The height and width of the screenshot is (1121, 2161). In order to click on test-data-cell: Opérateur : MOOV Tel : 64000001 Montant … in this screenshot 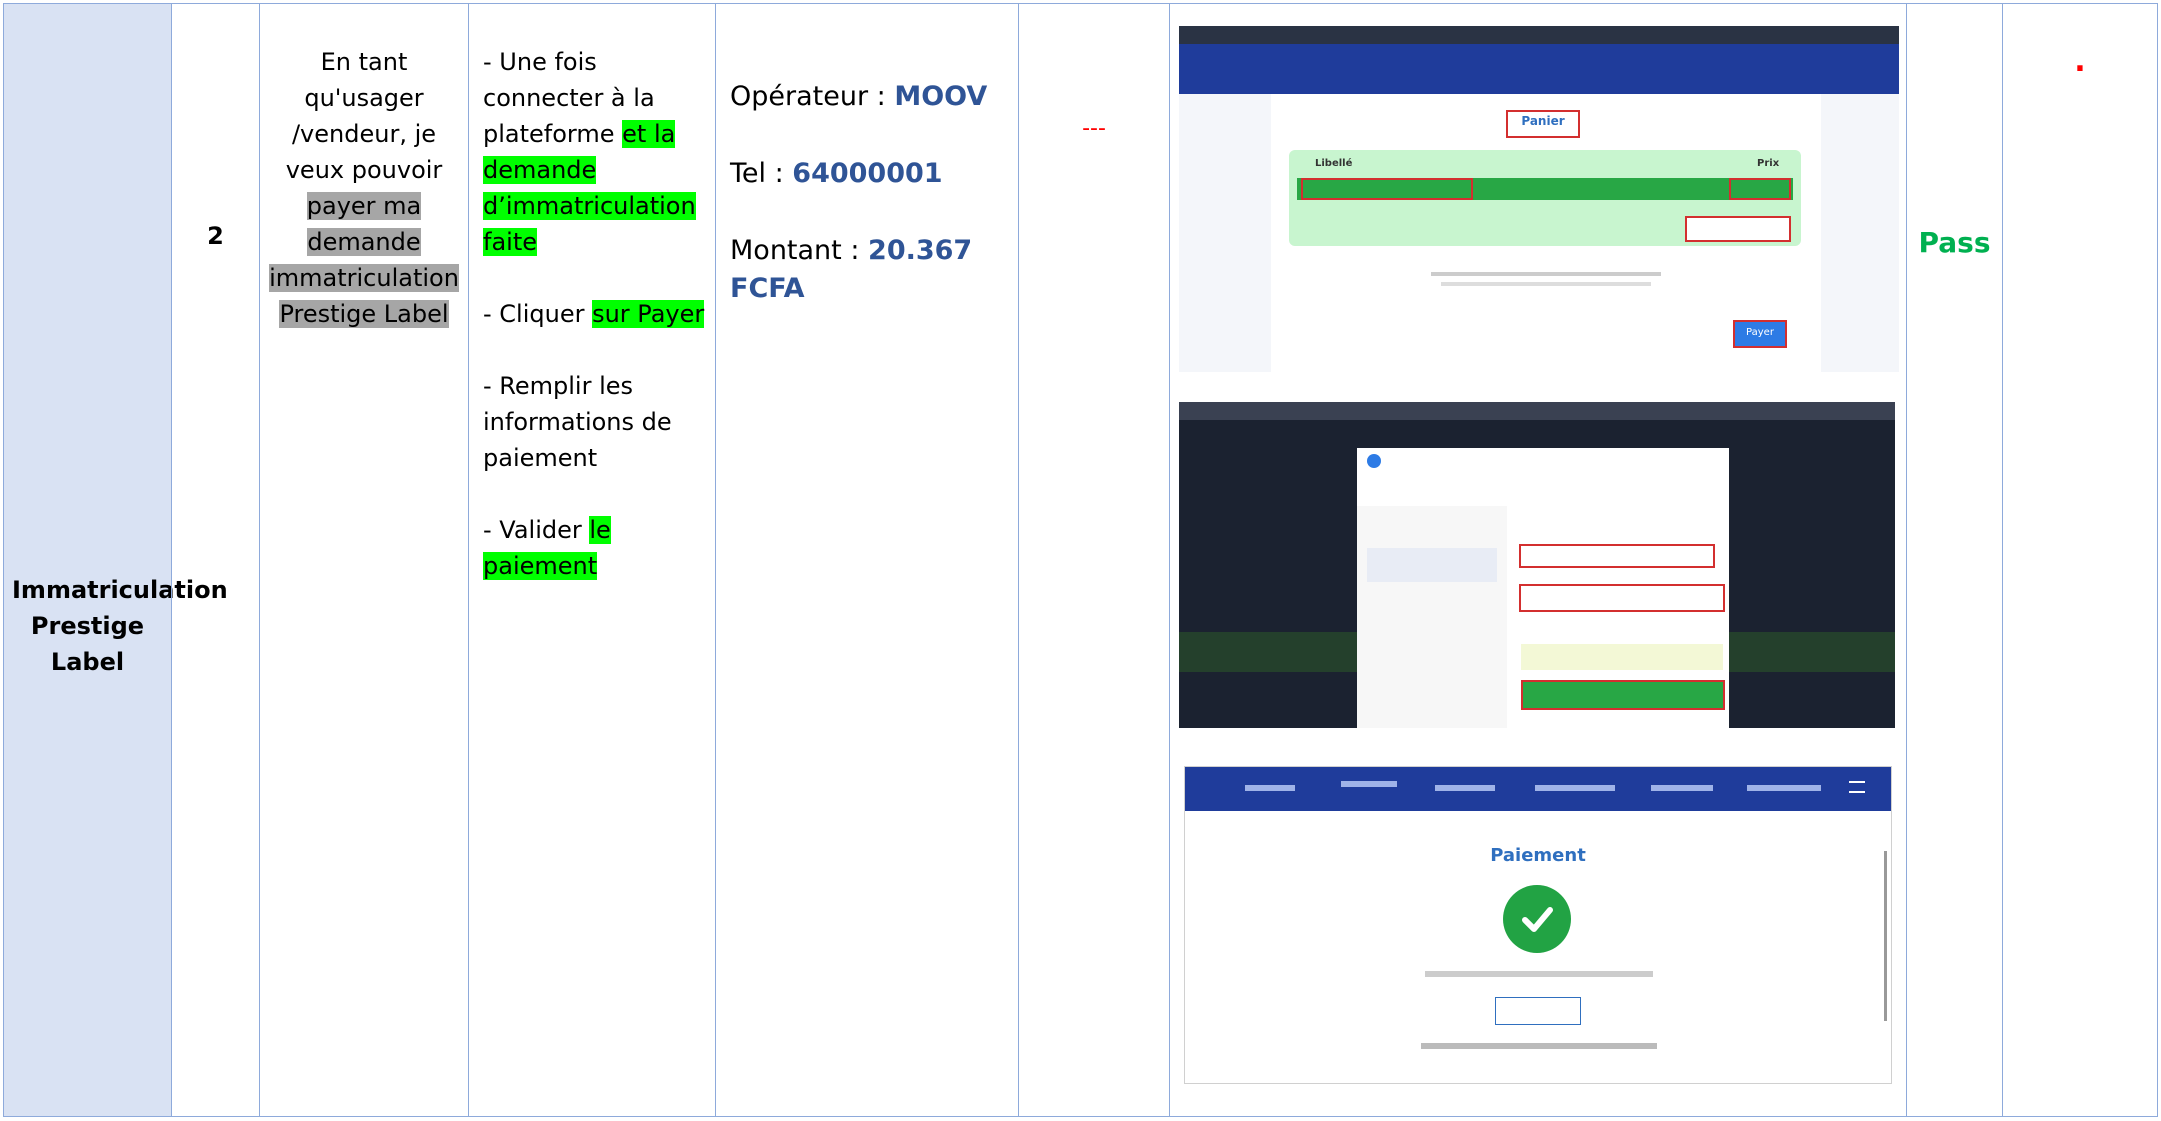, I will do `click(867, 560)`.